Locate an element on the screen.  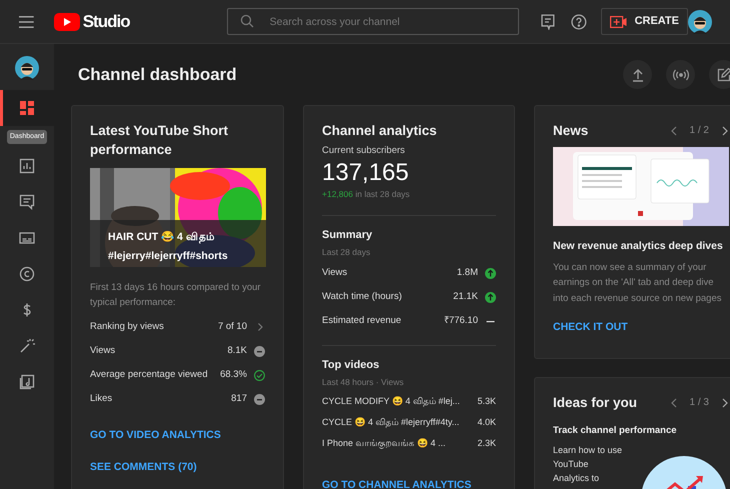
description: First 13 days 16 hours compared to your typical performance: is located at coordinates (176, 295).